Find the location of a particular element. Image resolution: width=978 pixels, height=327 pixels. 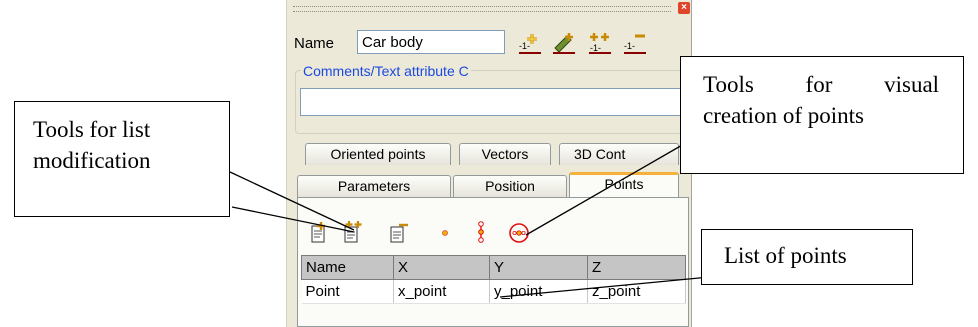

visual-creation-callout: Tools for visual creation of points is located at coordinates (822, 115).